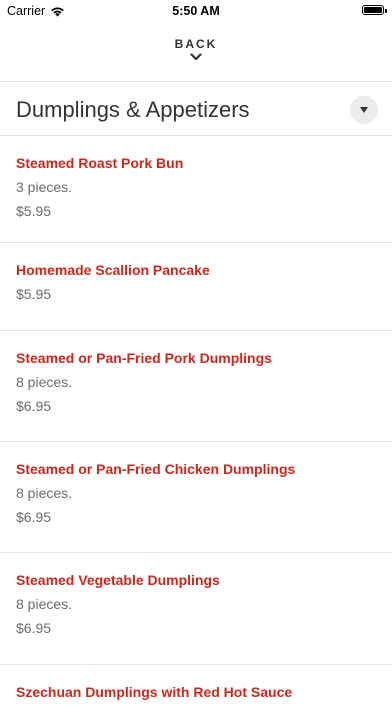 Image resolution: width=392 pixels, height=725 pixels. Describe the element at coordinates (196, 57) in the screenshot. I see `chevron-down-icon` at that location.